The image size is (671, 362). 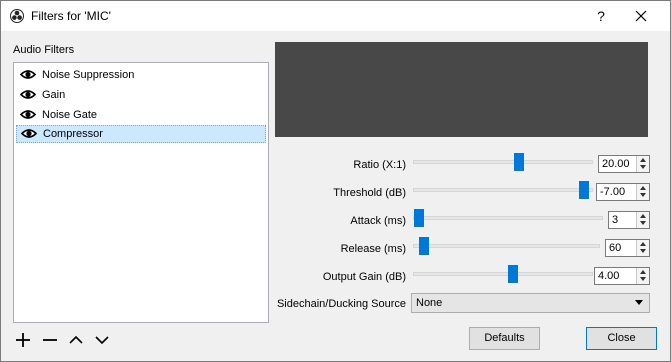 What do you see at coordinates (141, 75) in the screenshot?
I see `filter-item-noise-suppression: Noise Suppression` at bounding box center [141, 75].